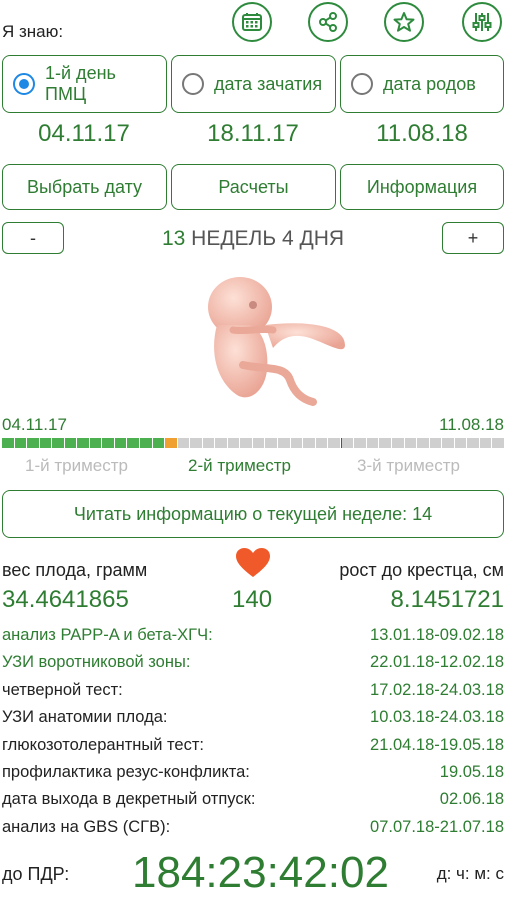 This screenshot has height=900, width=506. What do you see at coordinates (65, 599) in the screenshot?
I see `weight-value: 34.4641865` at bounding box center [65, 599].